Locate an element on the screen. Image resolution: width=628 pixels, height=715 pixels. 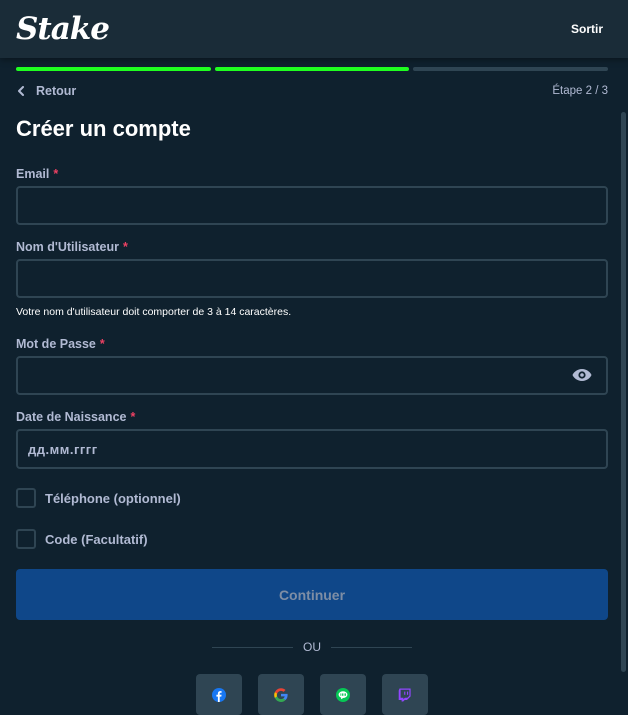
code-checkbox is located at coordinates (26, 539).